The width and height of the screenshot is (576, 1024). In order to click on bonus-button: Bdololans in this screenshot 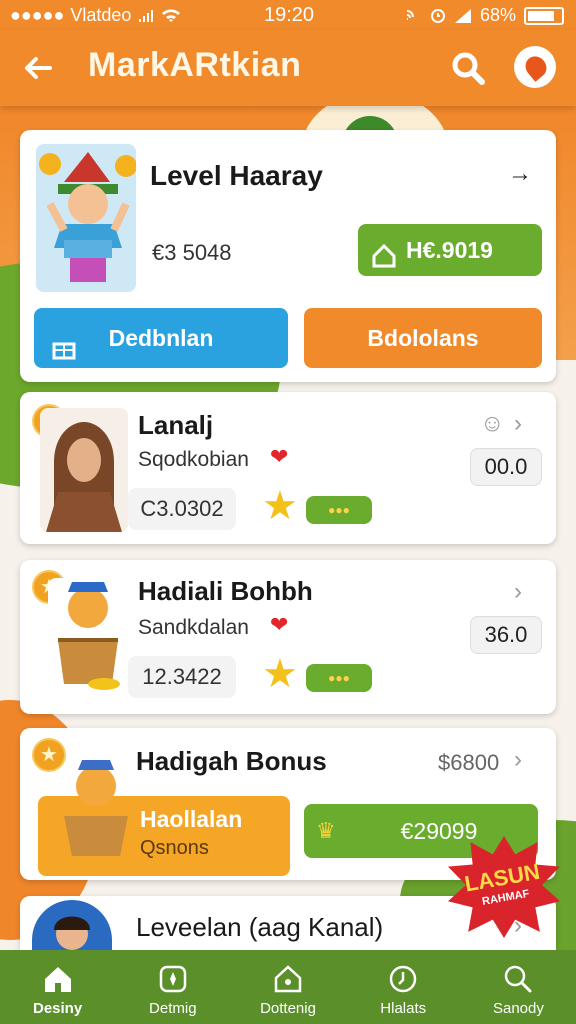, I will do `click(423, 338)`.